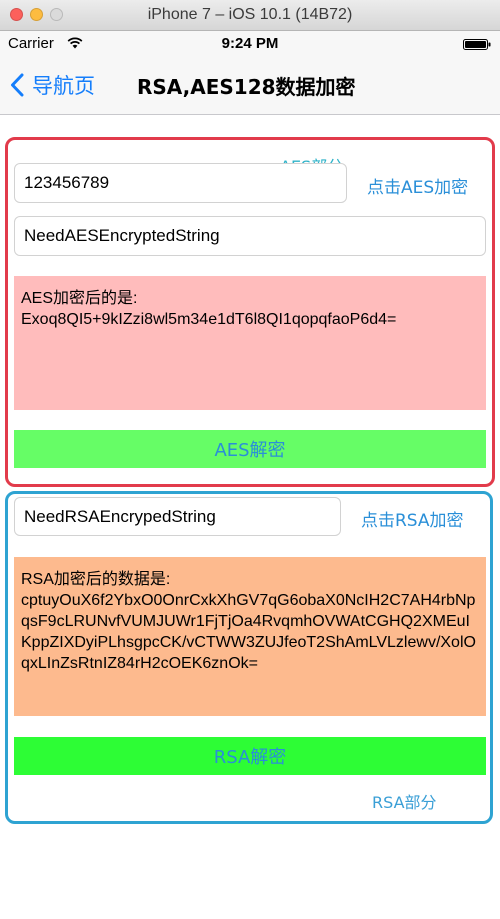 The height and width of the screenshot is (919, 500). I want to click on aes-key-field: 123456789, so click(180, 183).